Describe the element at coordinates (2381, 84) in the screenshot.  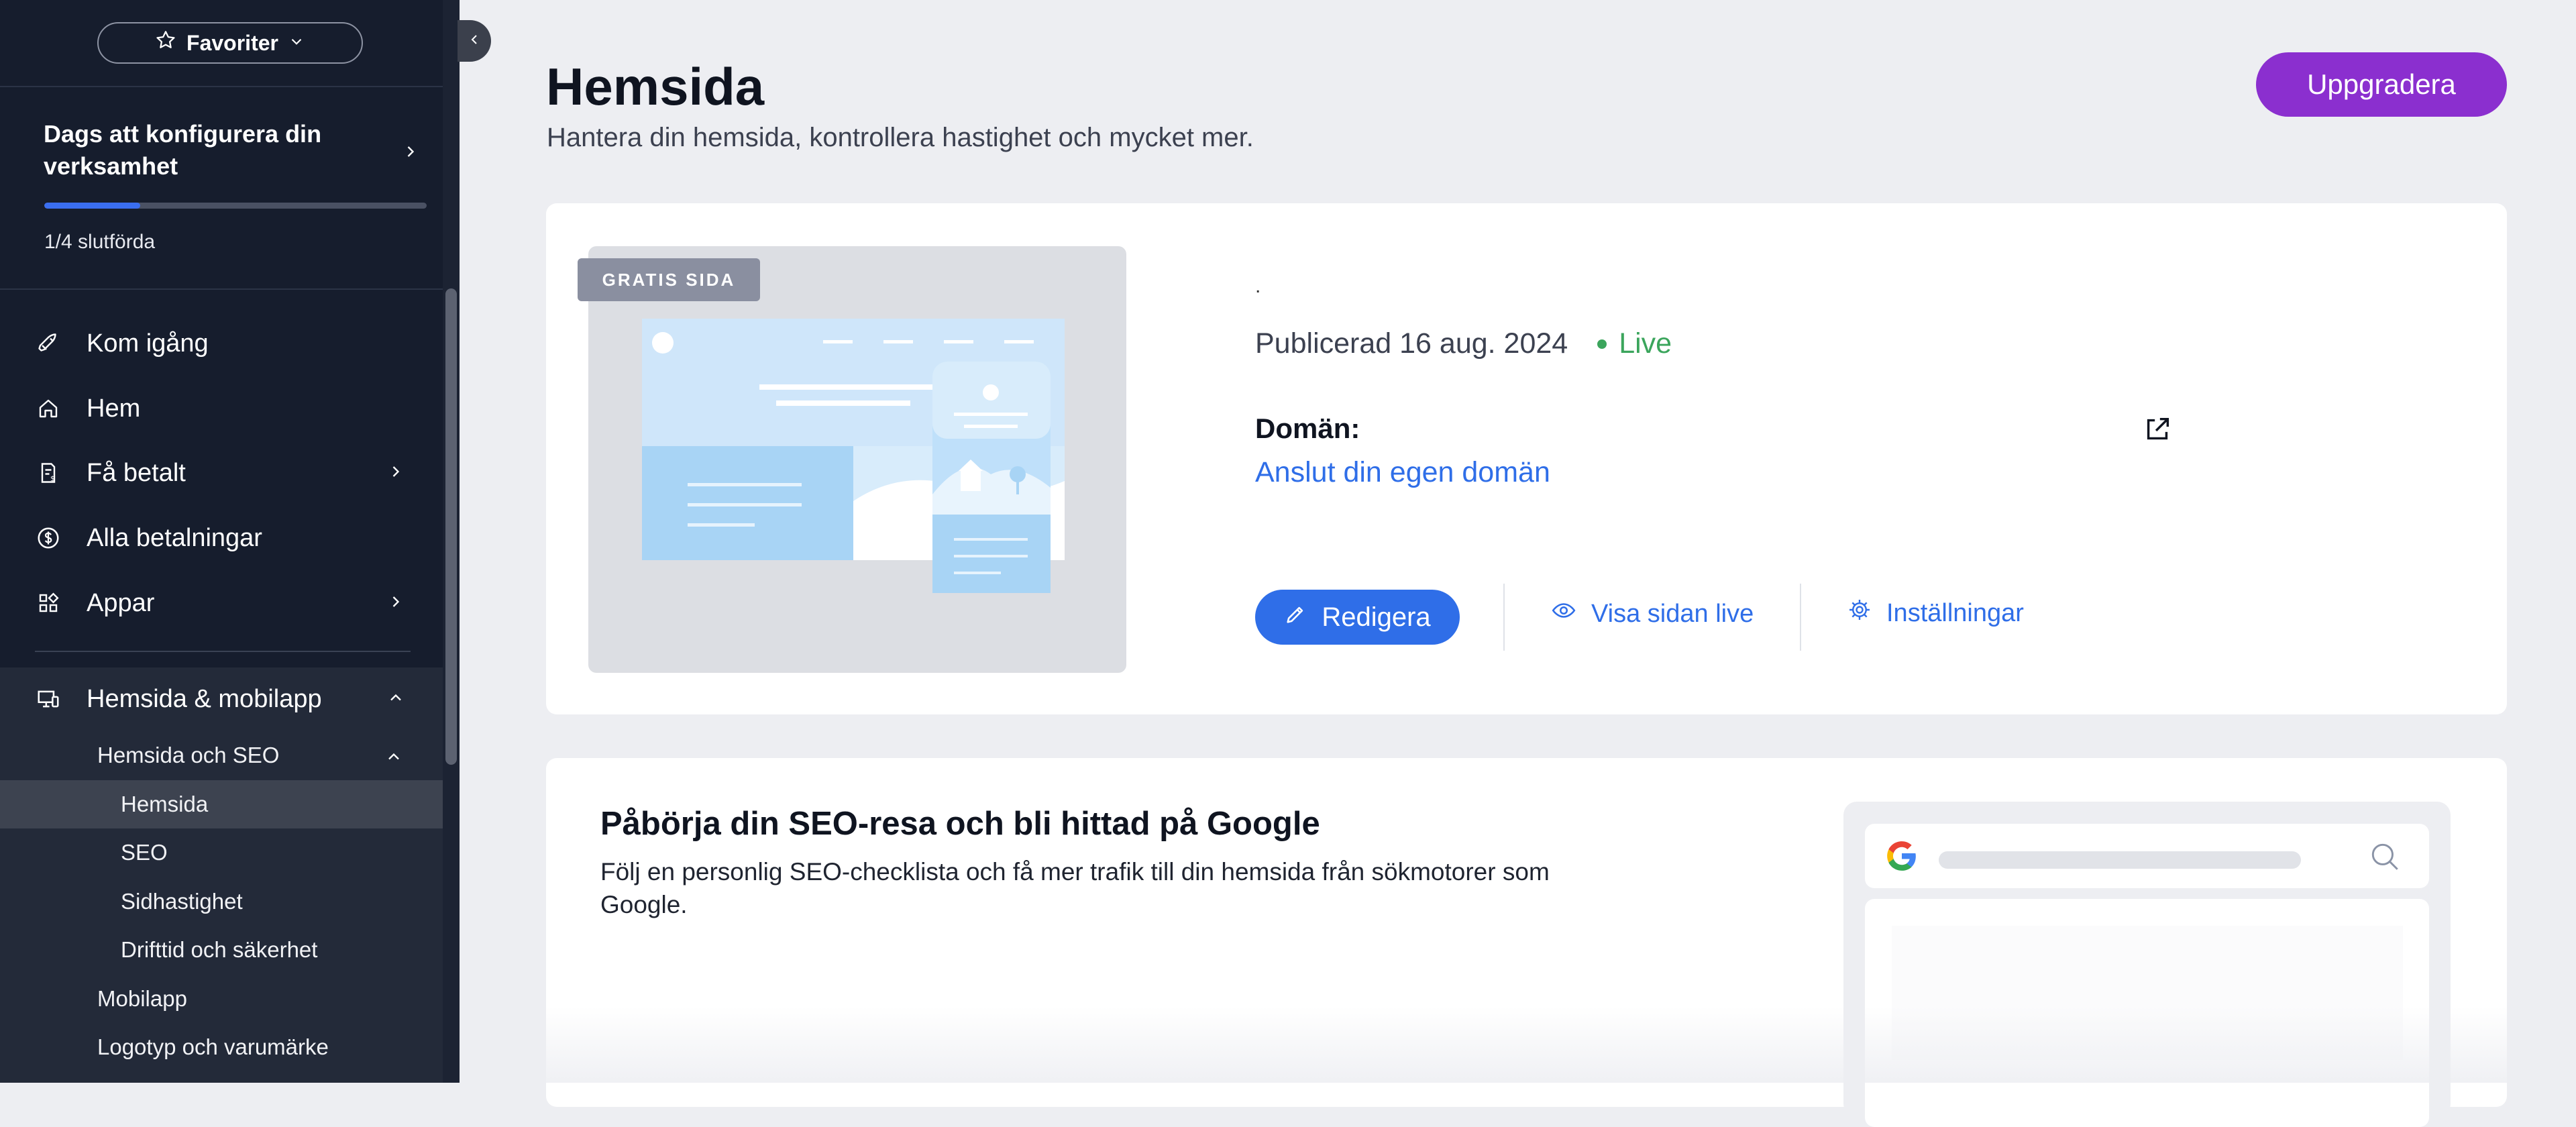
I see `upgrade-button: Uppgradera` at that location.